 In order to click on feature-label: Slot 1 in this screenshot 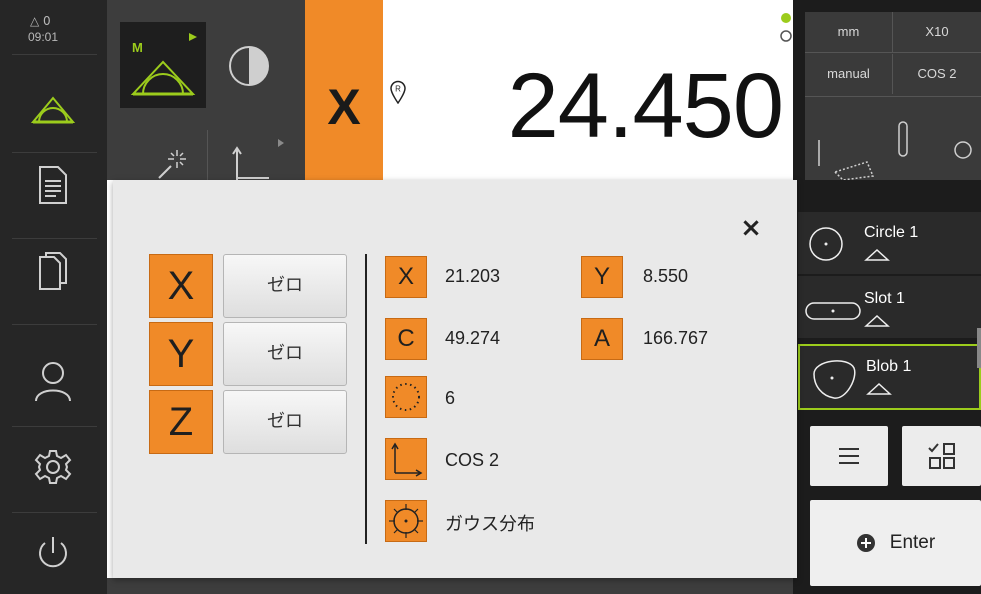, I will do `click(884, 298)`.